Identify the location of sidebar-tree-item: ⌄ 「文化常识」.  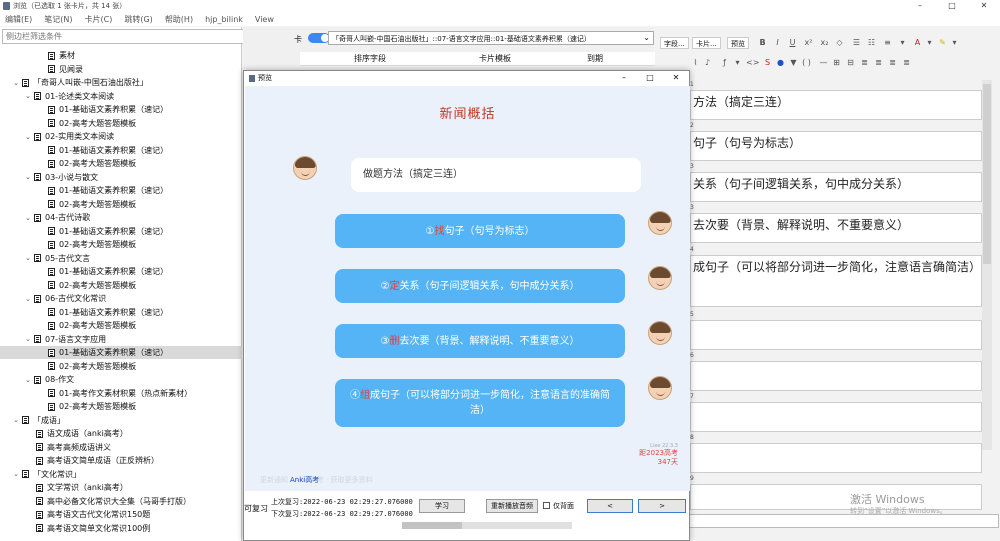
(121, 474).